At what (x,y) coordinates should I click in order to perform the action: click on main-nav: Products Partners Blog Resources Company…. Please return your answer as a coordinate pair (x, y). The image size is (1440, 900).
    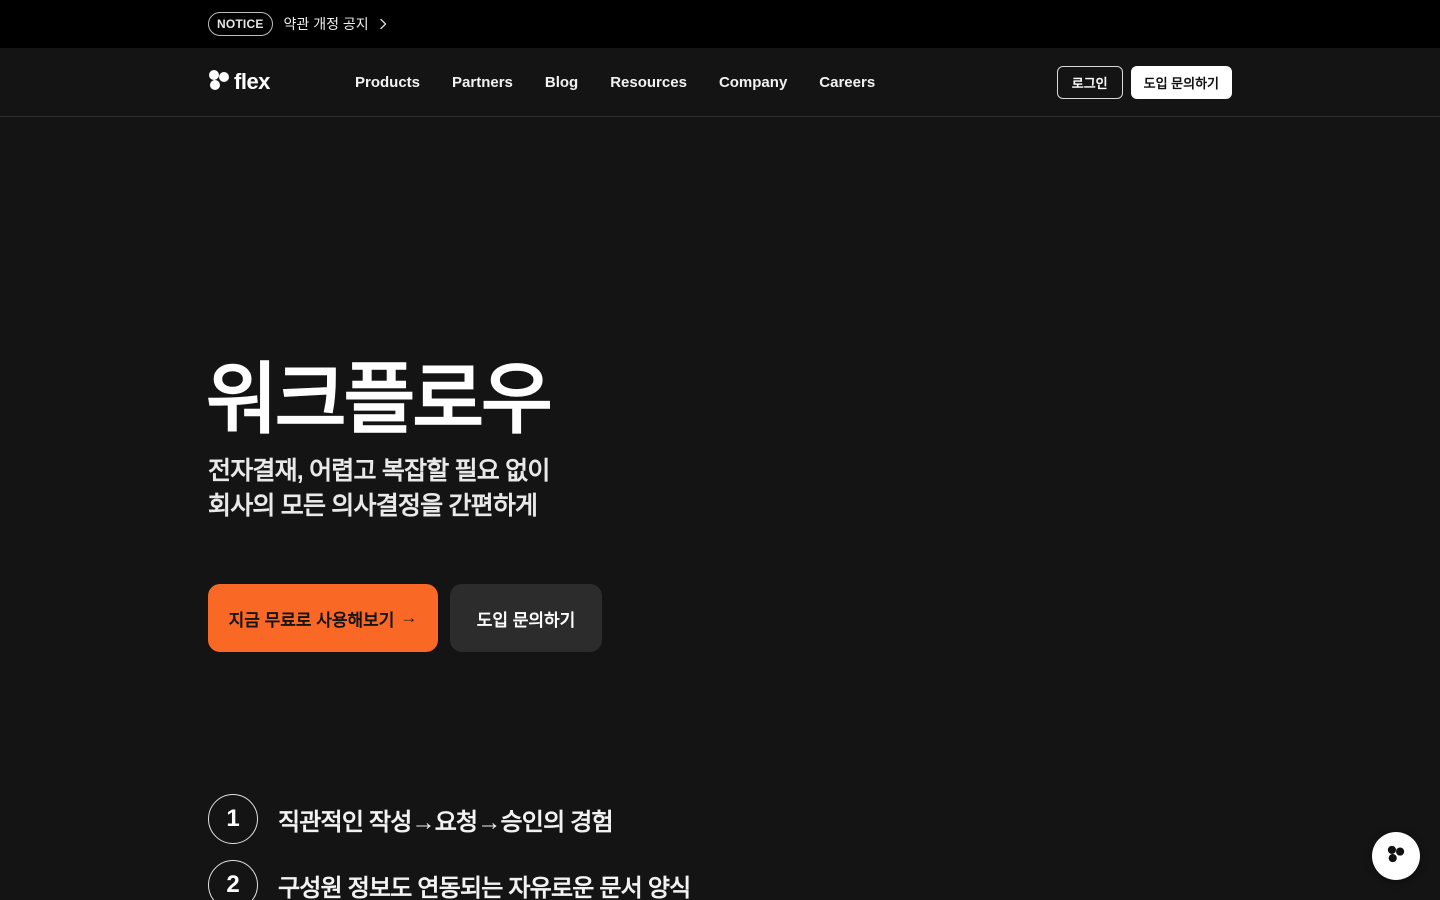
    Looking at the image, I should click on (615, 82).